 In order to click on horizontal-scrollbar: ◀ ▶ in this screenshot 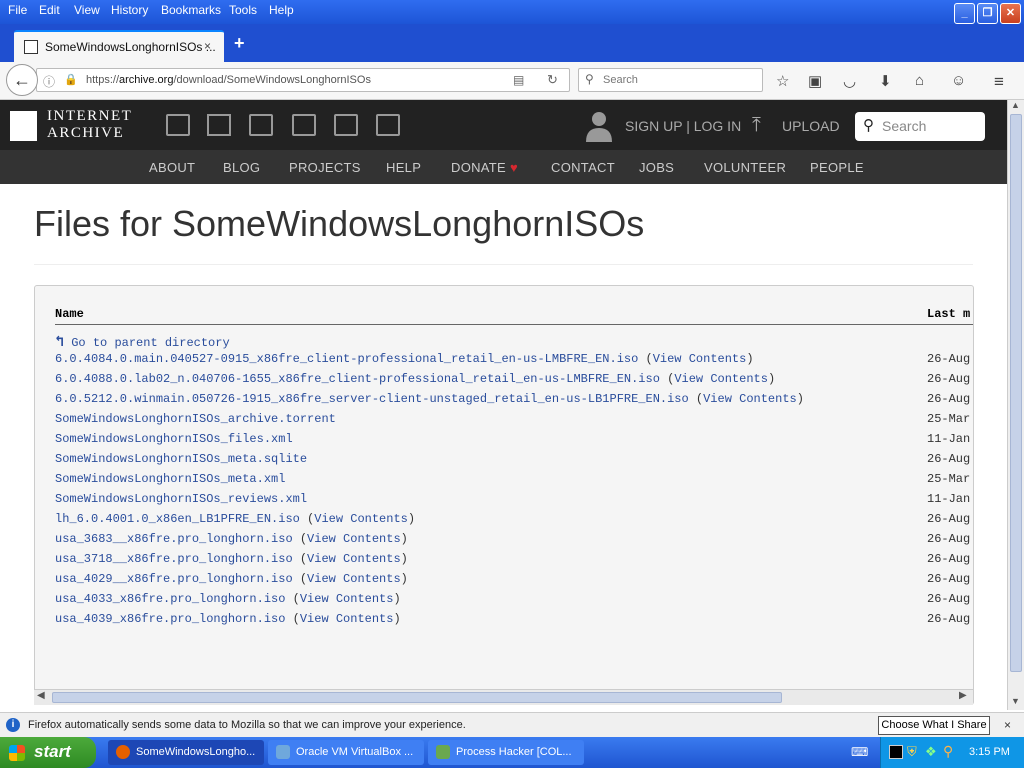, I will do `click(503, 697)`.